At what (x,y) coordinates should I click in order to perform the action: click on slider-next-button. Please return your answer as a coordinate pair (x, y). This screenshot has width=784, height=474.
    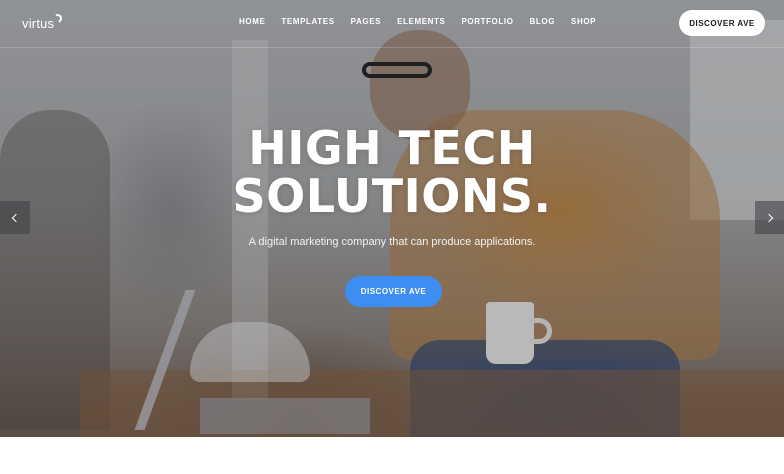
    Looking at the image, I should click on (769, 217).